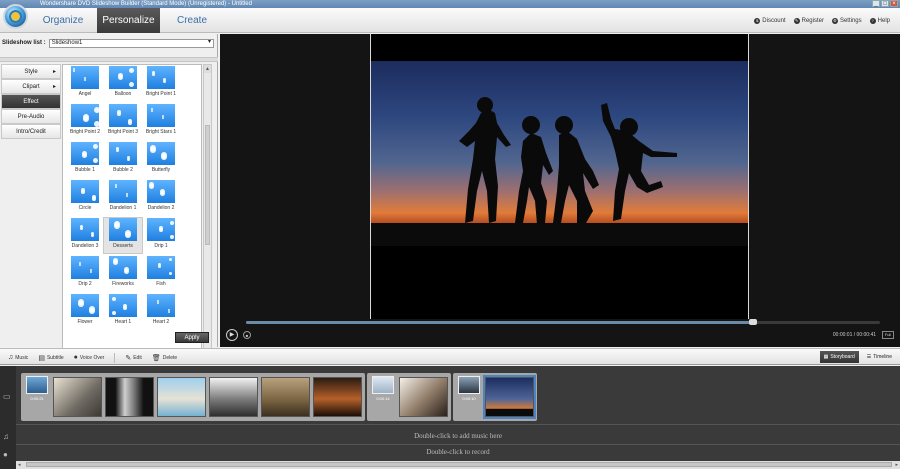 Image resolution: width=900 pixels, height=469 pixels. I want to click on music-track: Double-click to add music here, so click(458, 436).